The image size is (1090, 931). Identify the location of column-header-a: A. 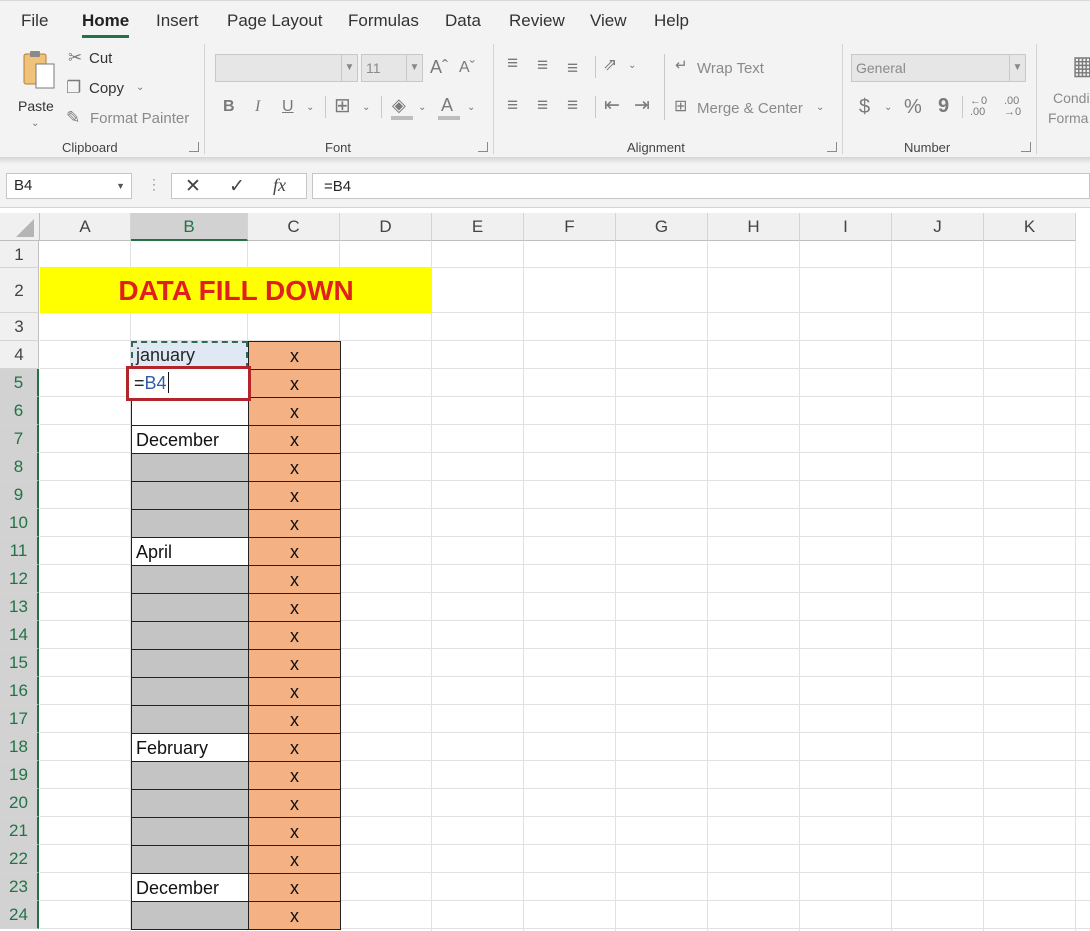
(85, 227).